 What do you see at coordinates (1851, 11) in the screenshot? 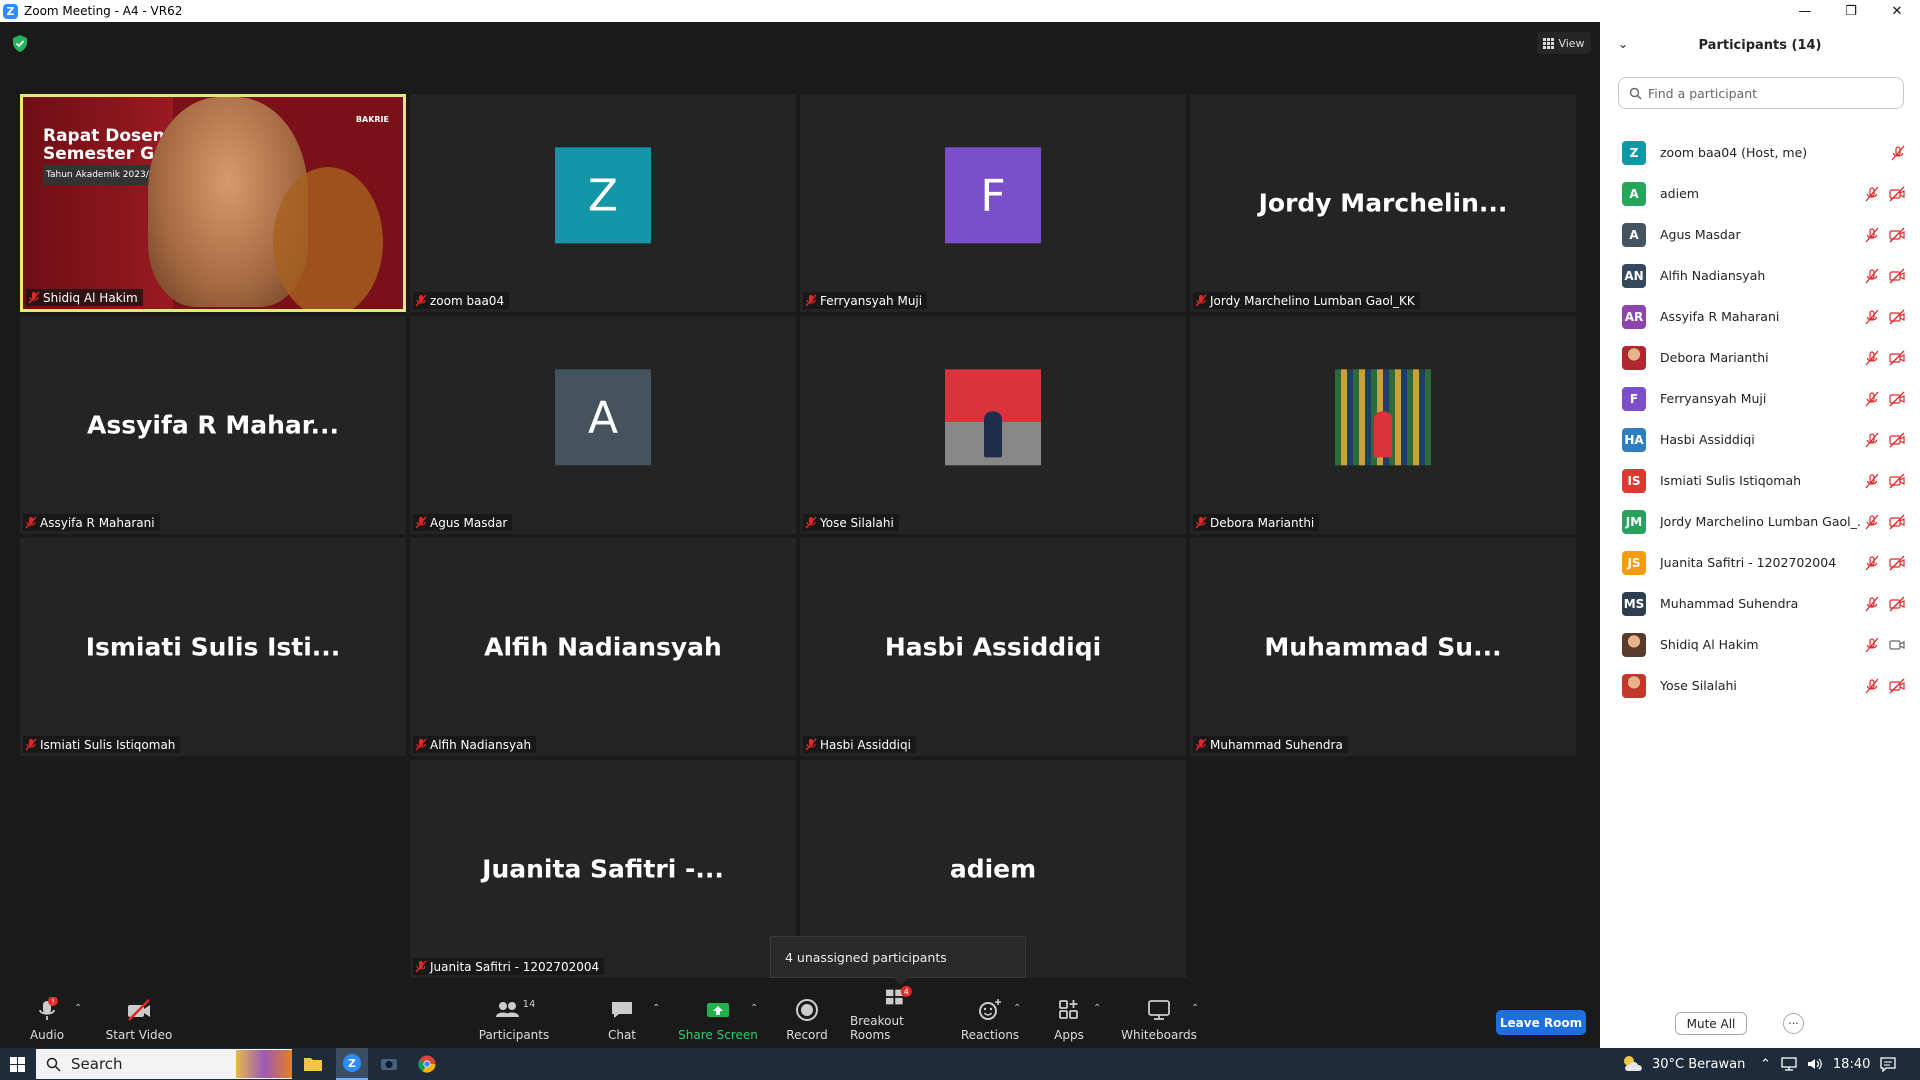
I see `restore-button: ❐` at bounding box center [1851, 11].